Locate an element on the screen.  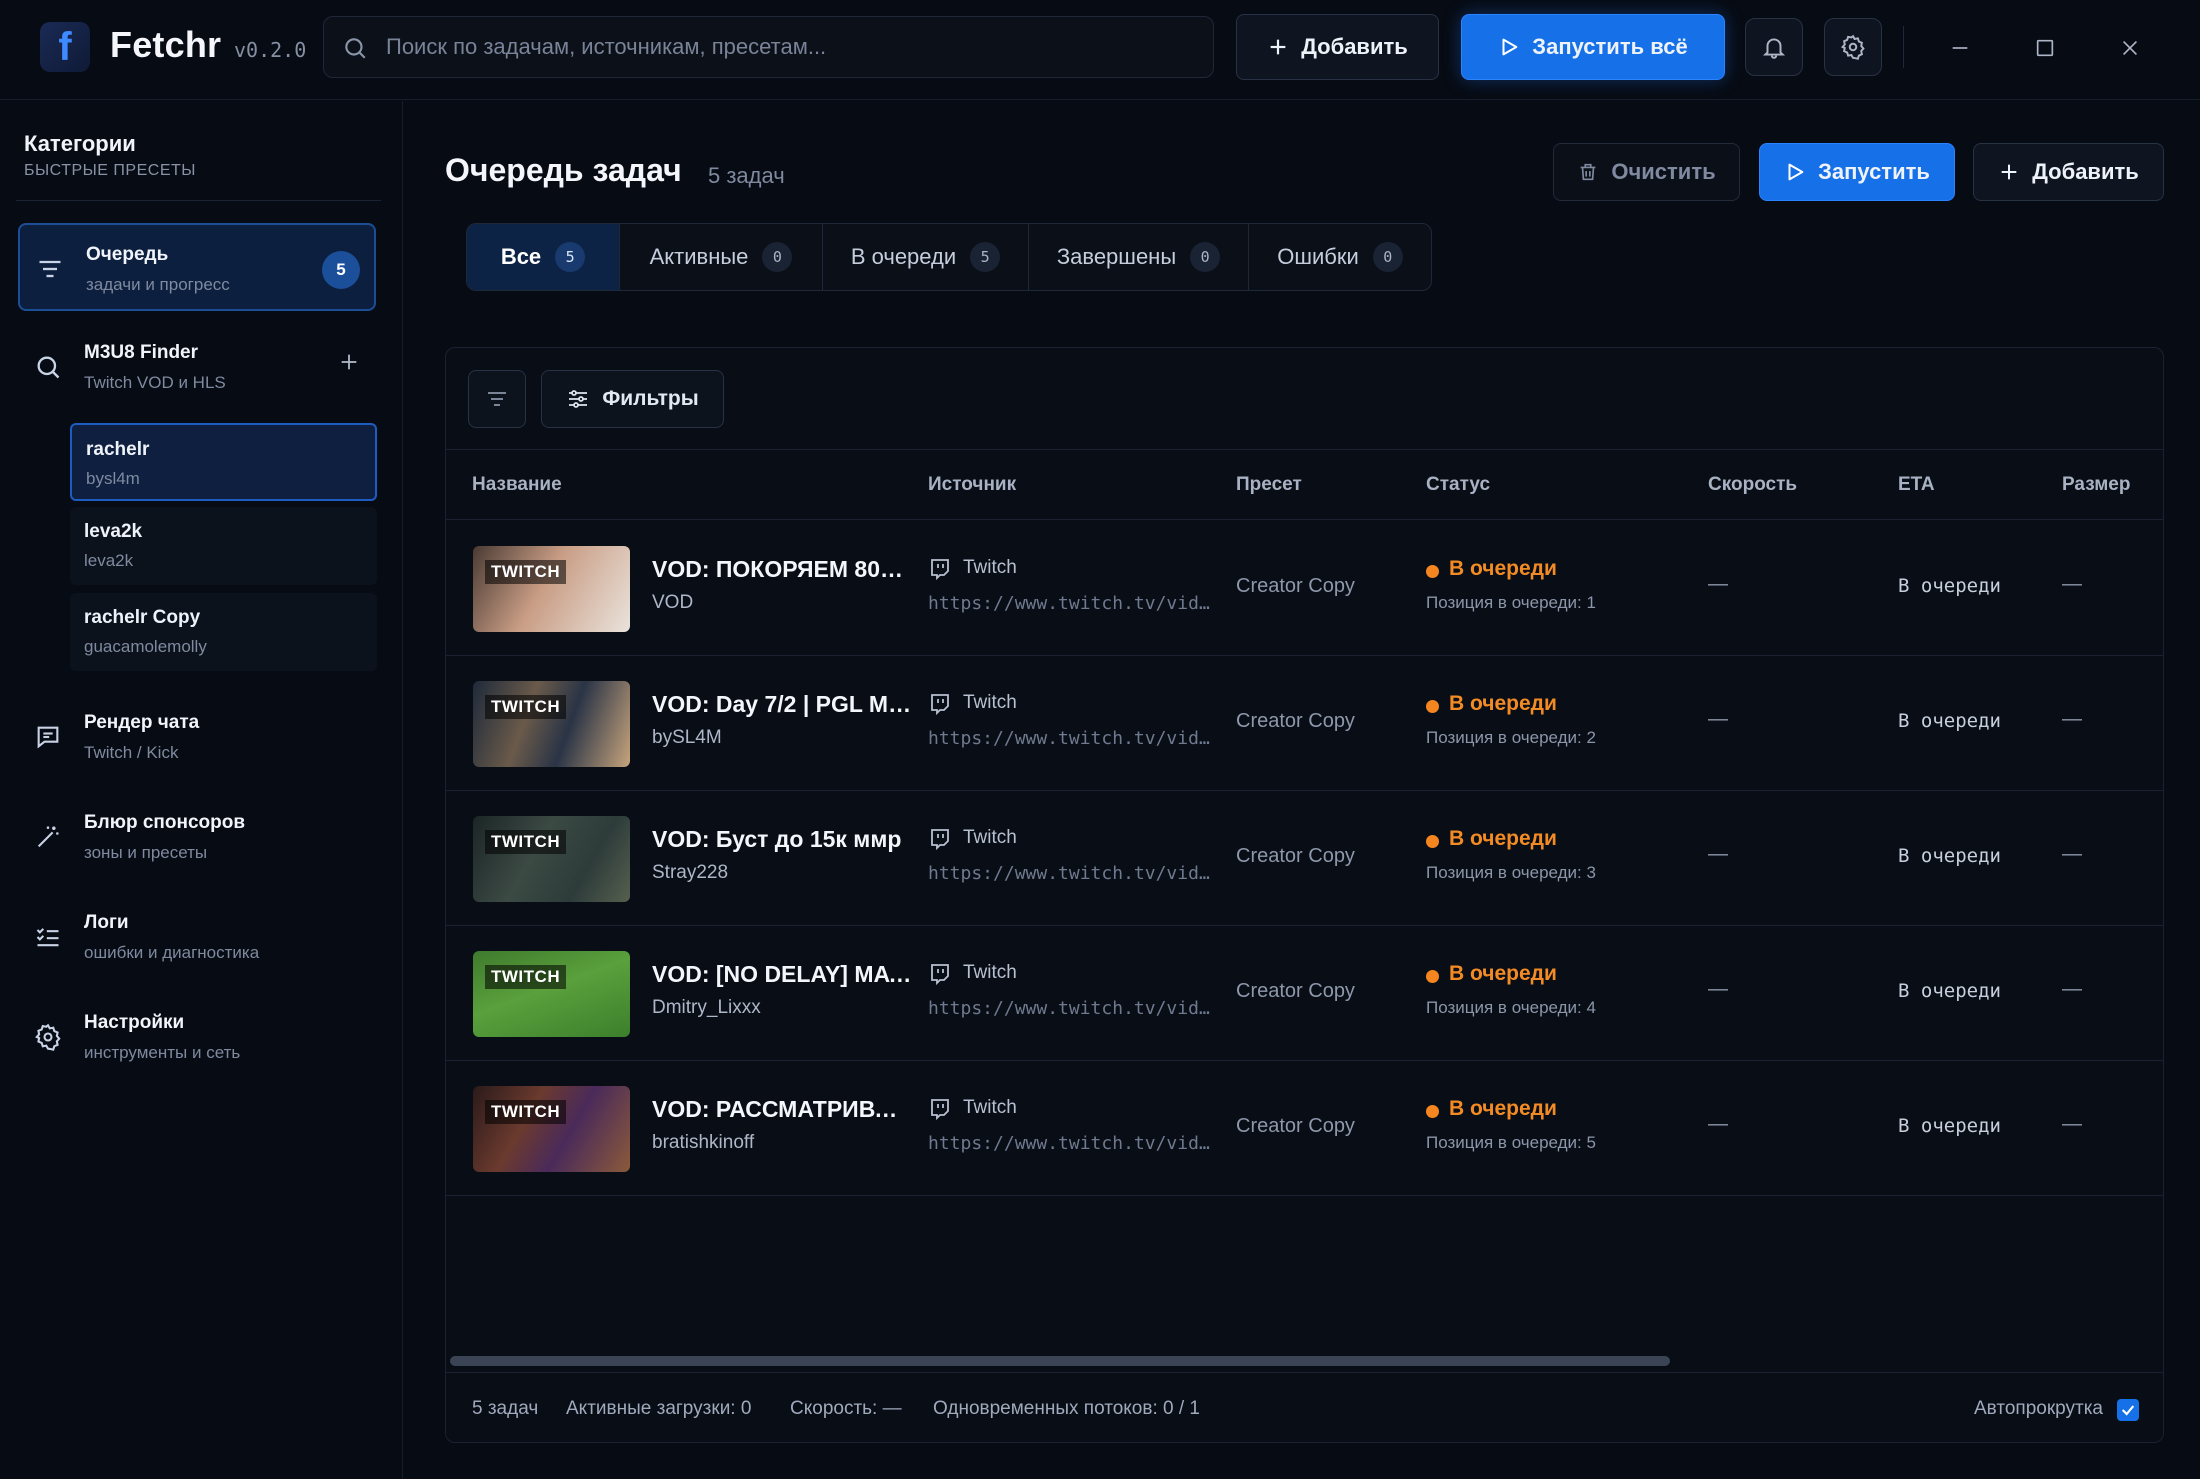
add-task-button: Добавить is located at coordinates (1337, 47).